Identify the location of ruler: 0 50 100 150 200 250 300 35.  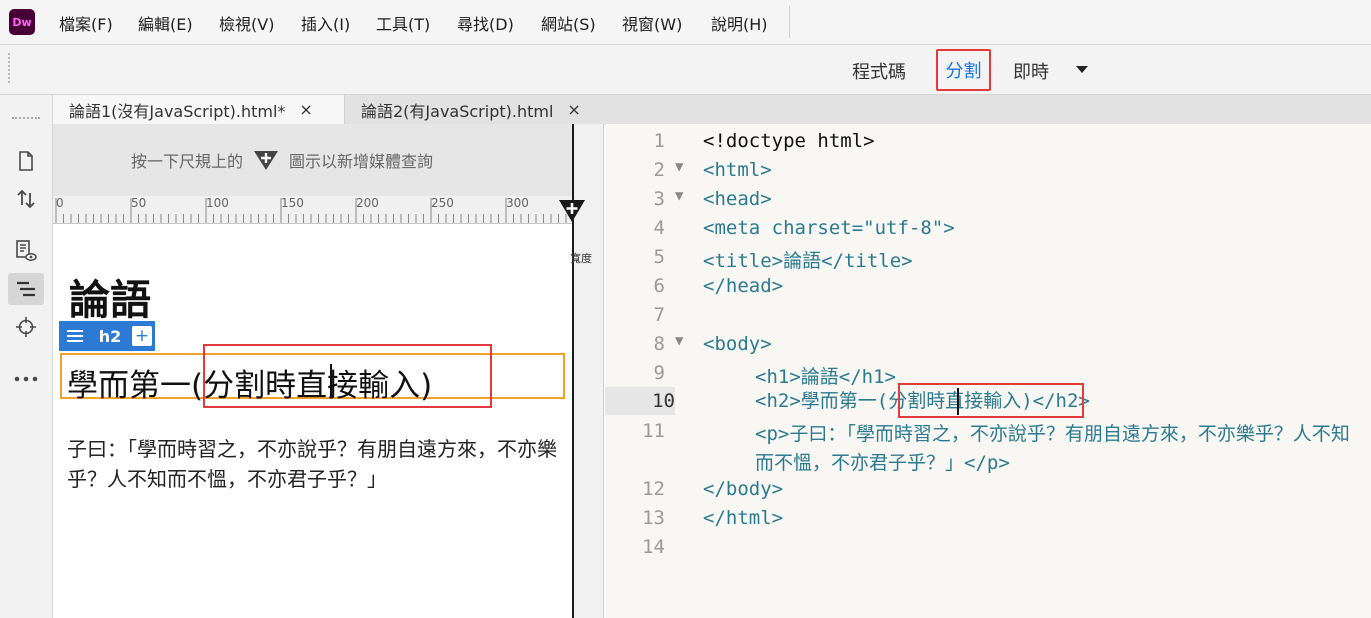
(328, 210).